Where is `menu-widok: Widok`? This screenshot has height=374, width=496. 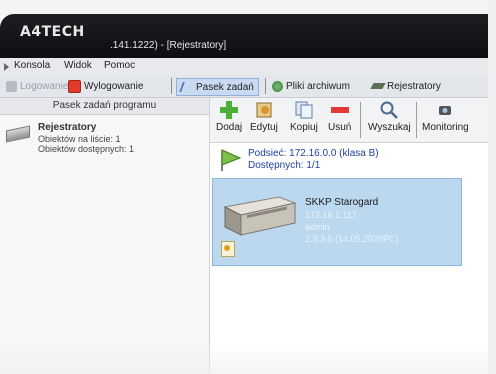
menu-widok: Widok is located at coordinates (78, 65).